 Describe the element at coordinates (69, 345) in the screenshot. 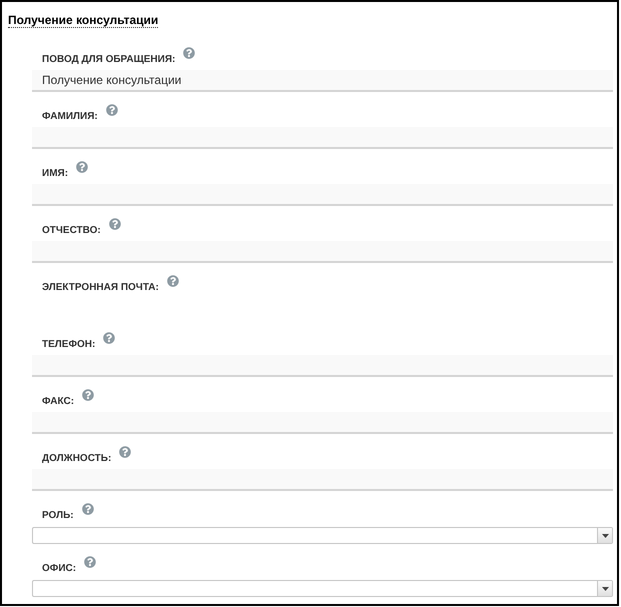

I see `field-label: ТЕЛЕФОН:` at that location.